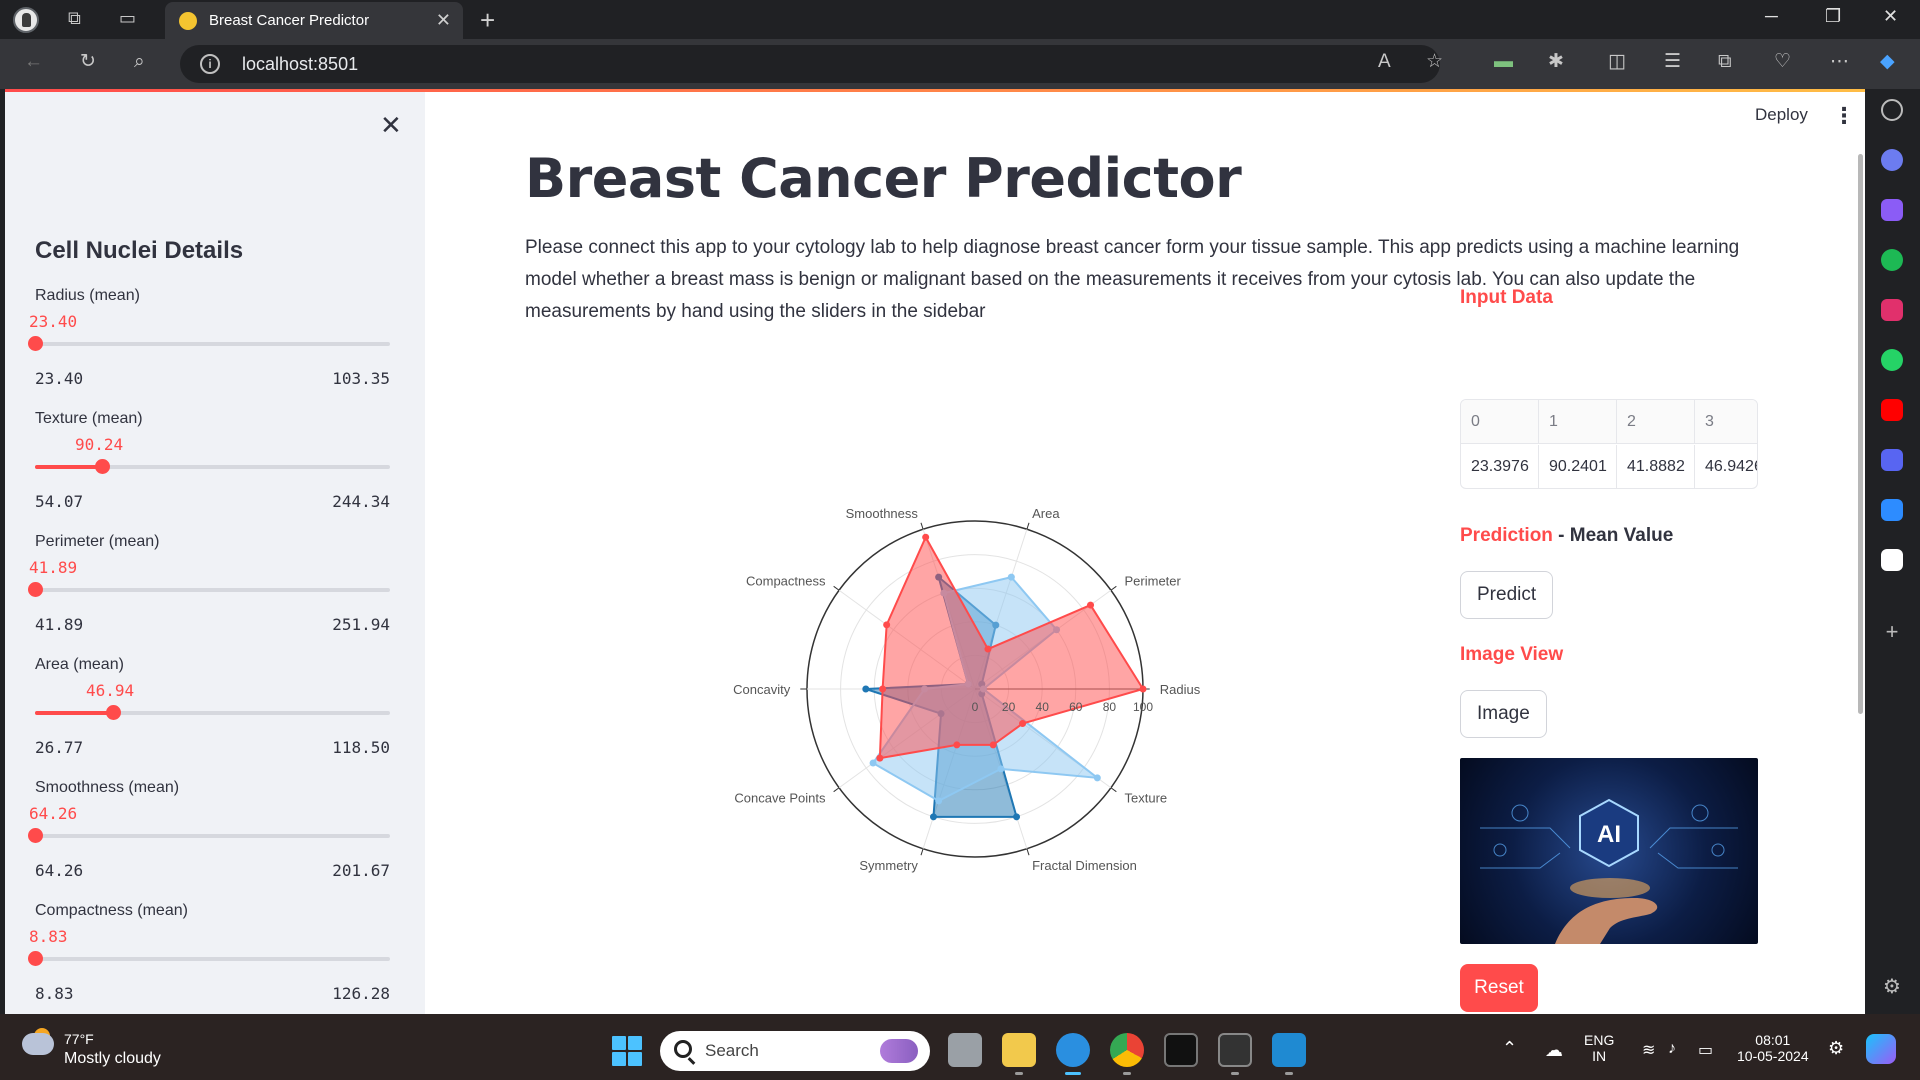 The image size is (1920, 1080). What do you see at coordinates (212, 470) in the screenshot?
I see `slider-texture-mean: Texture (mean) 90.24 54.07 244.34` at bounding box center [212, 470].